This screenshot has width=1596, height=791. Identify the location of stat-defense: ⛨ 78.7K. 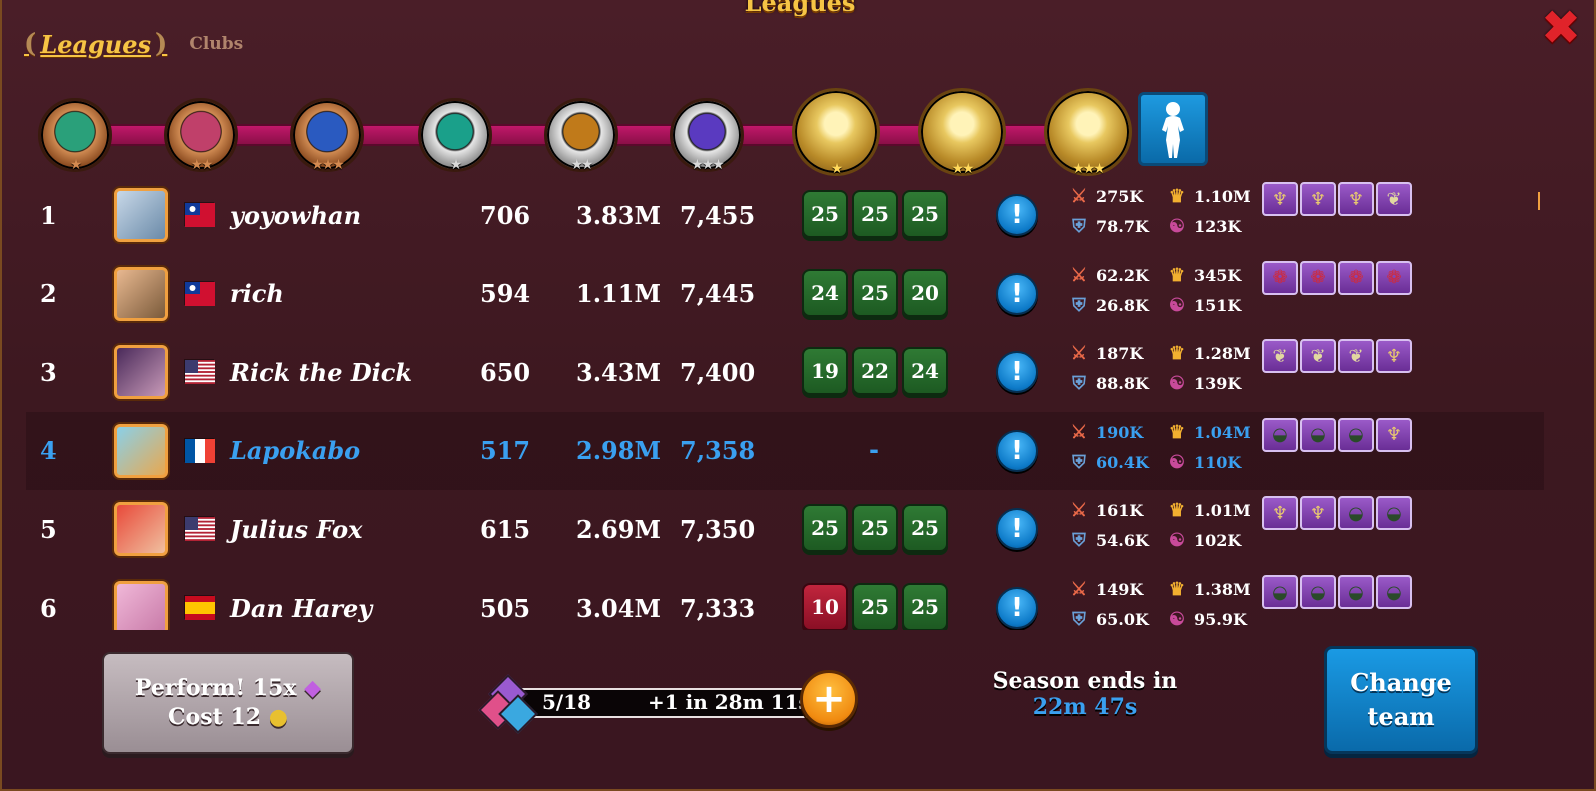
(1107, 226).